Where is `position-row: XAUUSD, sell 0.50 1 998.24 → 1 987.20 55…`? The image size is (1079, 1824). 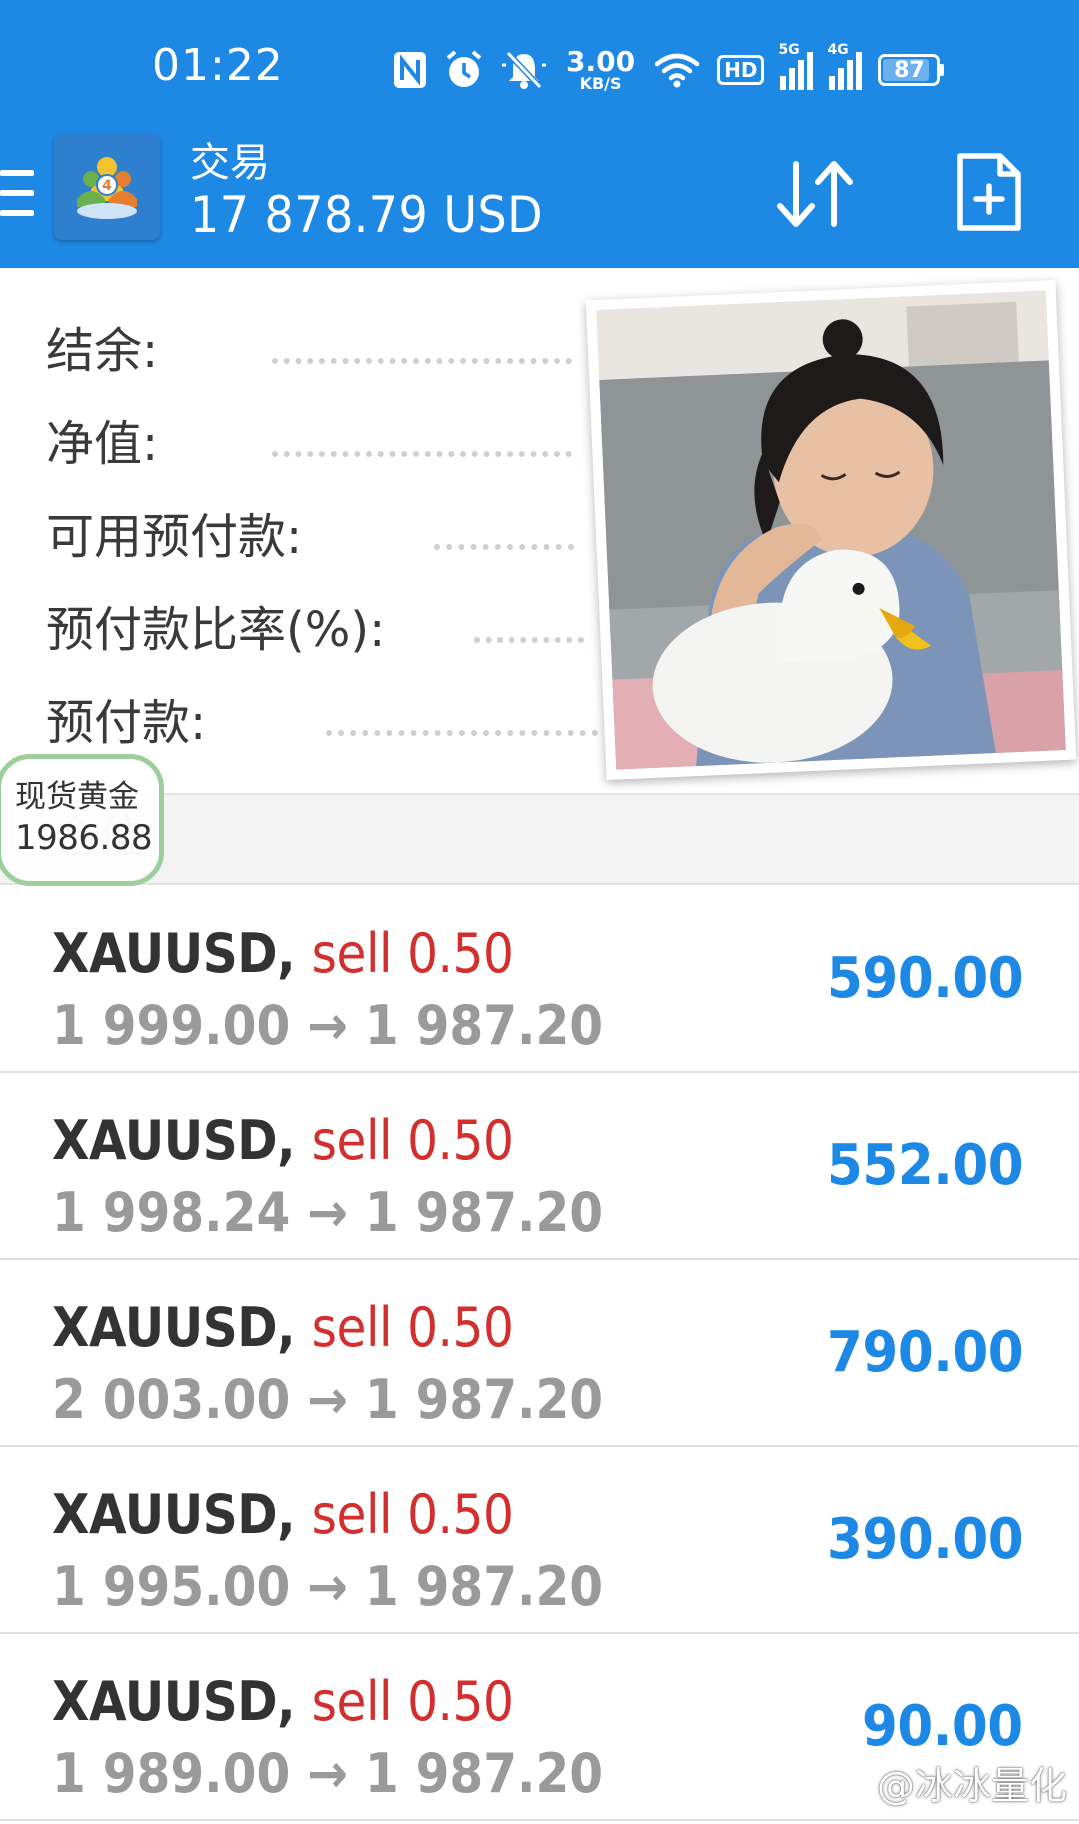 position-row: XAUUSD, sell 0.50 1 998.24 → 1 987.20 55… is located at coordinates (539, 1166).